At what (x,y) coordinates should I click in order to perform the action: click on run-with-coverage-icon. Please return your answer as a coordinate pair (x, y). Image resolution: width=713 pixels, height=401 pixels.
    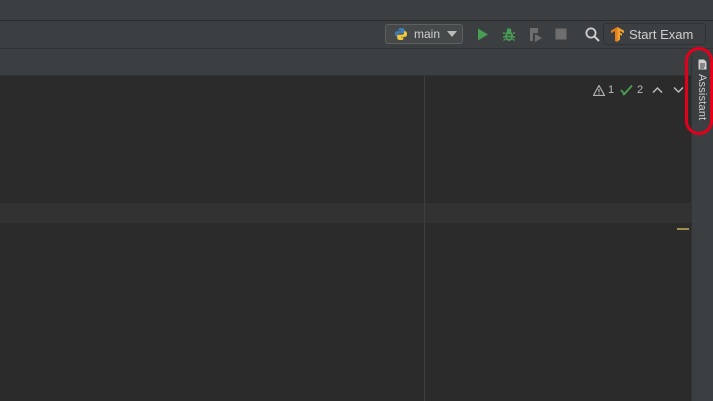
    Looking at the image, I should click on (535, 34).